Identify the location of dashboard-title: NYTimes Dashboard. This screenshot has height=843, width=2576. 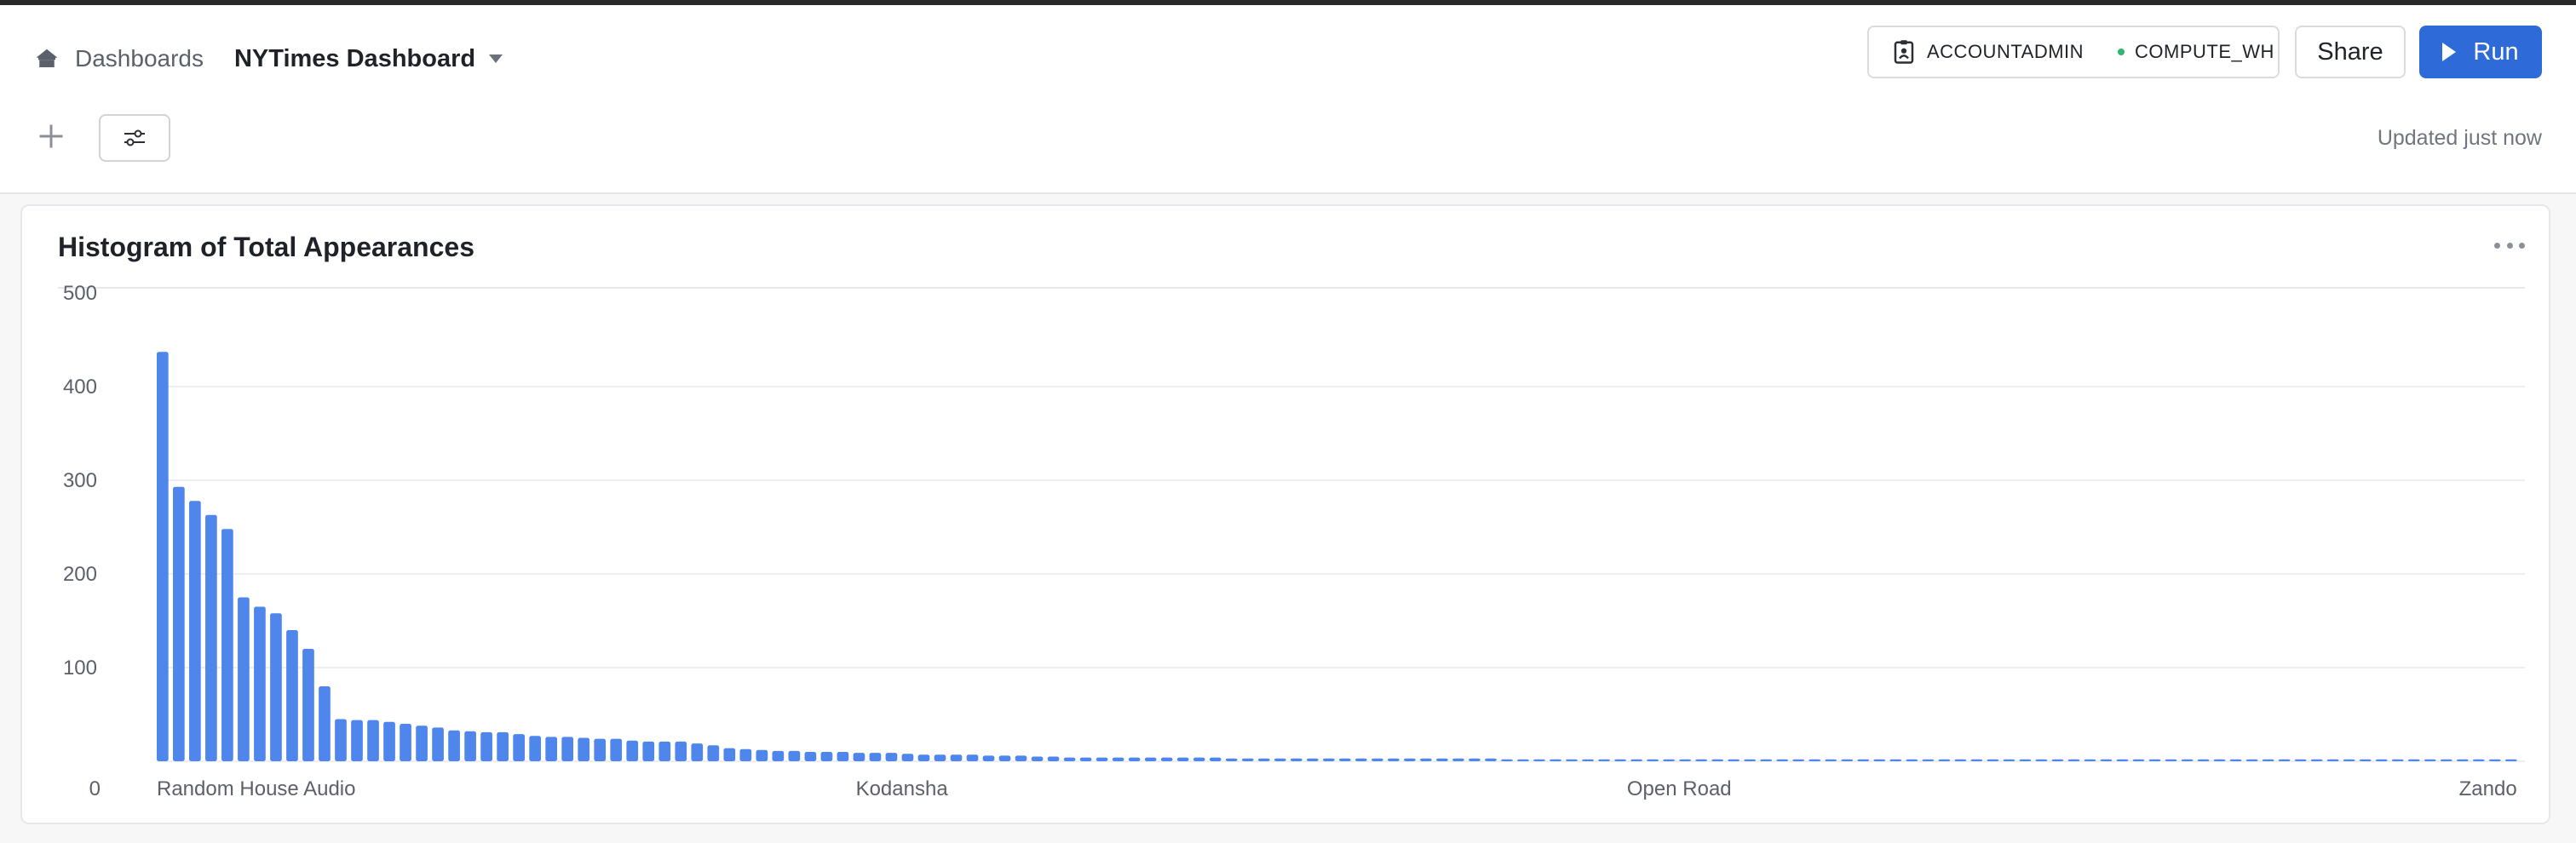
(354, 59).